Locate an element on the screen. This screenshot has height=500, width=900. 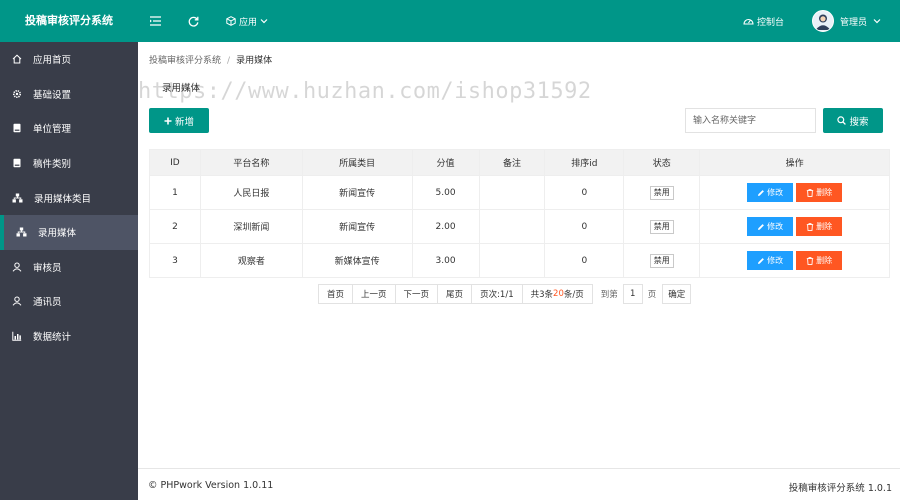
sidebar-item-correspondents: 通讯员 is located at coordinates (69, 301).